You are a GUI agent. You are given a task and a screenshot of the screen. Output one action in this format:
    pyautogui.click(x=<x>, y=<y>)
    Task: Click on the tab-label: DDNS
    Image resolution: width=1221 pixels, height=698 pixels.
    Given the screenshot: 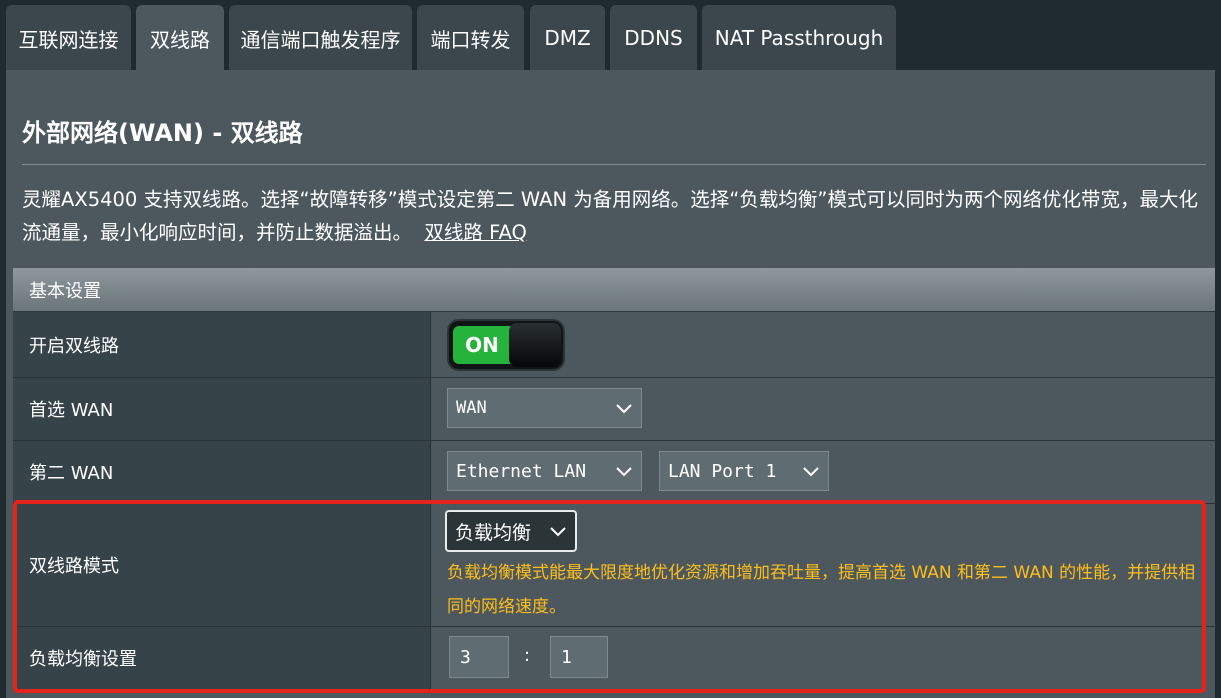 What is the action you would take?
    pyautogui.click(x=653, y=38)
    